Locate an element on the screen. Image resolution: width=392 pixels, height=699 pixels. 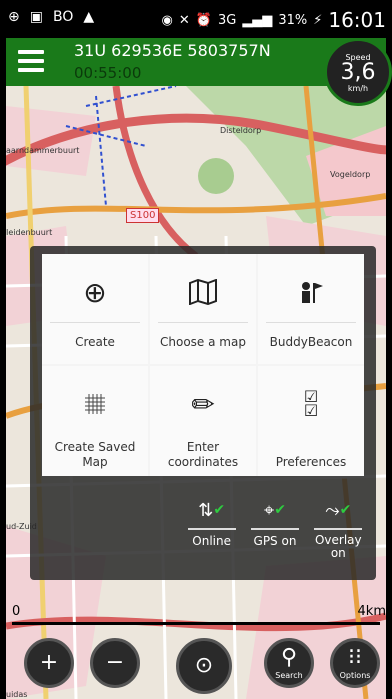
battery-icon: ⚡ is located at coordinates (318, 20).